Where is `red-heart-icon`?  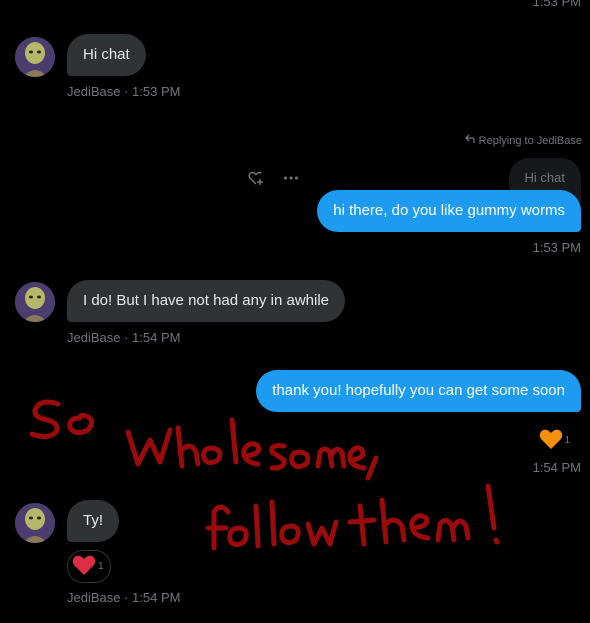 red-heart-icon is located at coordinates (84, 566).